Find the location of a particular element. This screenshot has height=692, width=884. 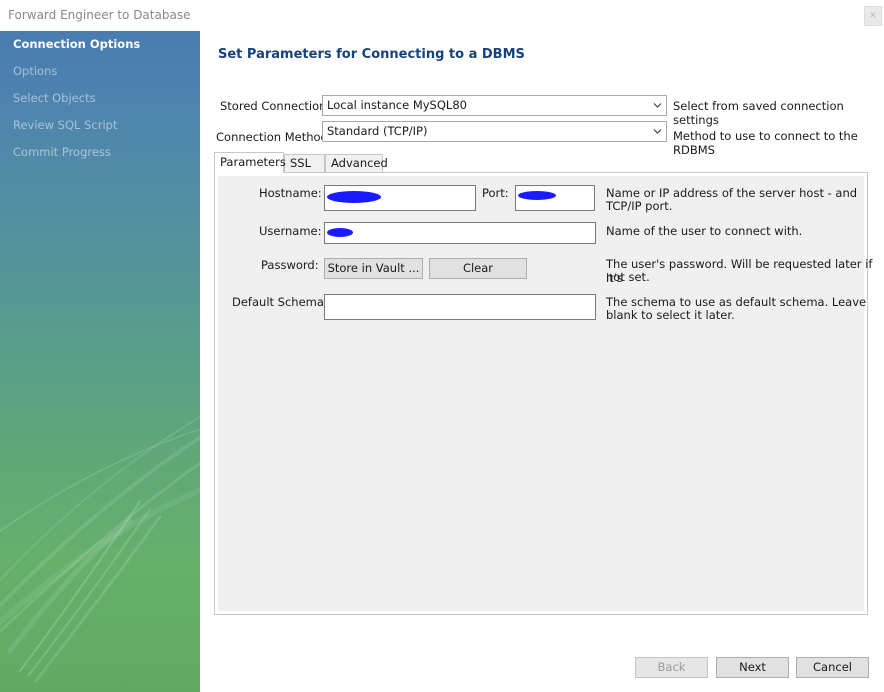

tab-ssl: SSL is located at coordinates (304, 163).